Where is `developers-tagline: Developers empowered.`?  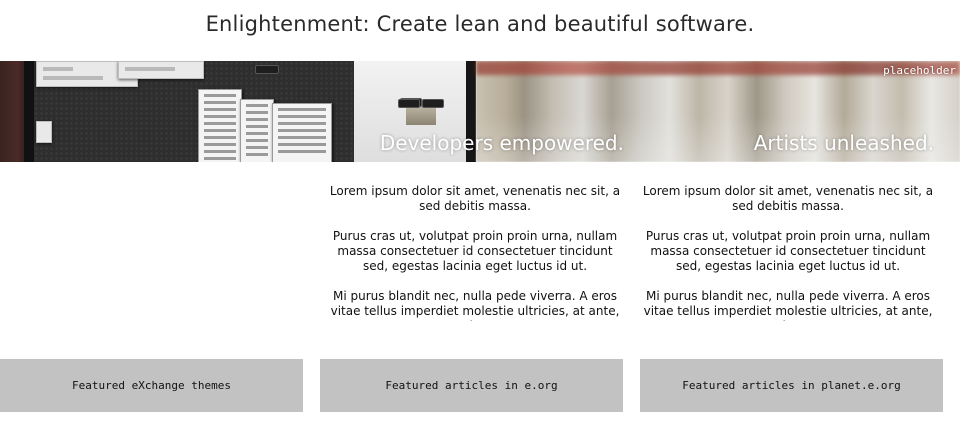 developers-tagline: Developers empowered. is located at coordinates (501, 143).